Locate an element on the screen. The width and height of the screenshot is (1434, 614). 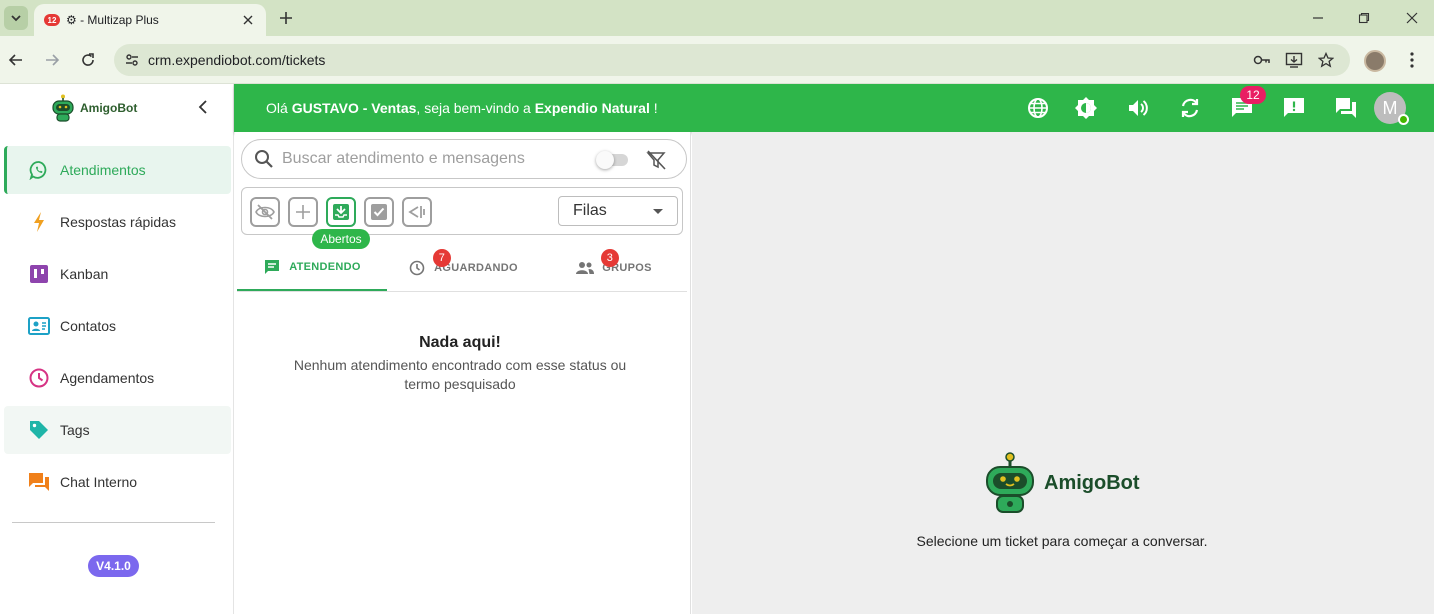
theme-toggle-button is located at coordinates (1086, 108).